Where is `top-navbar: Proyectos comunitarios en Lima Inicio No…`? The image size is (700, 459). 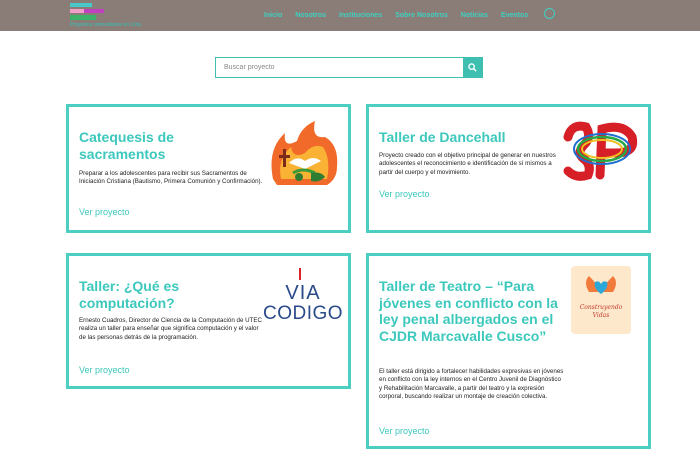 top-navbar: Proyectos comunitarios en Lima Inicio No… is located at coordinates (350, 15).